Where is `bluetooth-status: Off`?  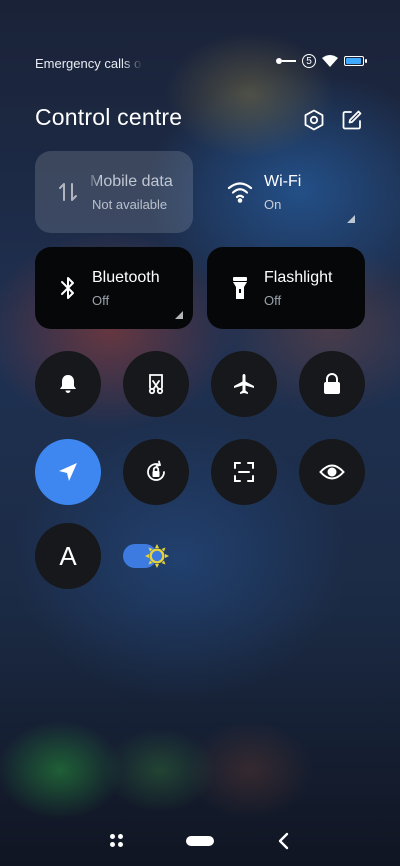
bluetooth-status: Off is located at coordinates (101, 300).